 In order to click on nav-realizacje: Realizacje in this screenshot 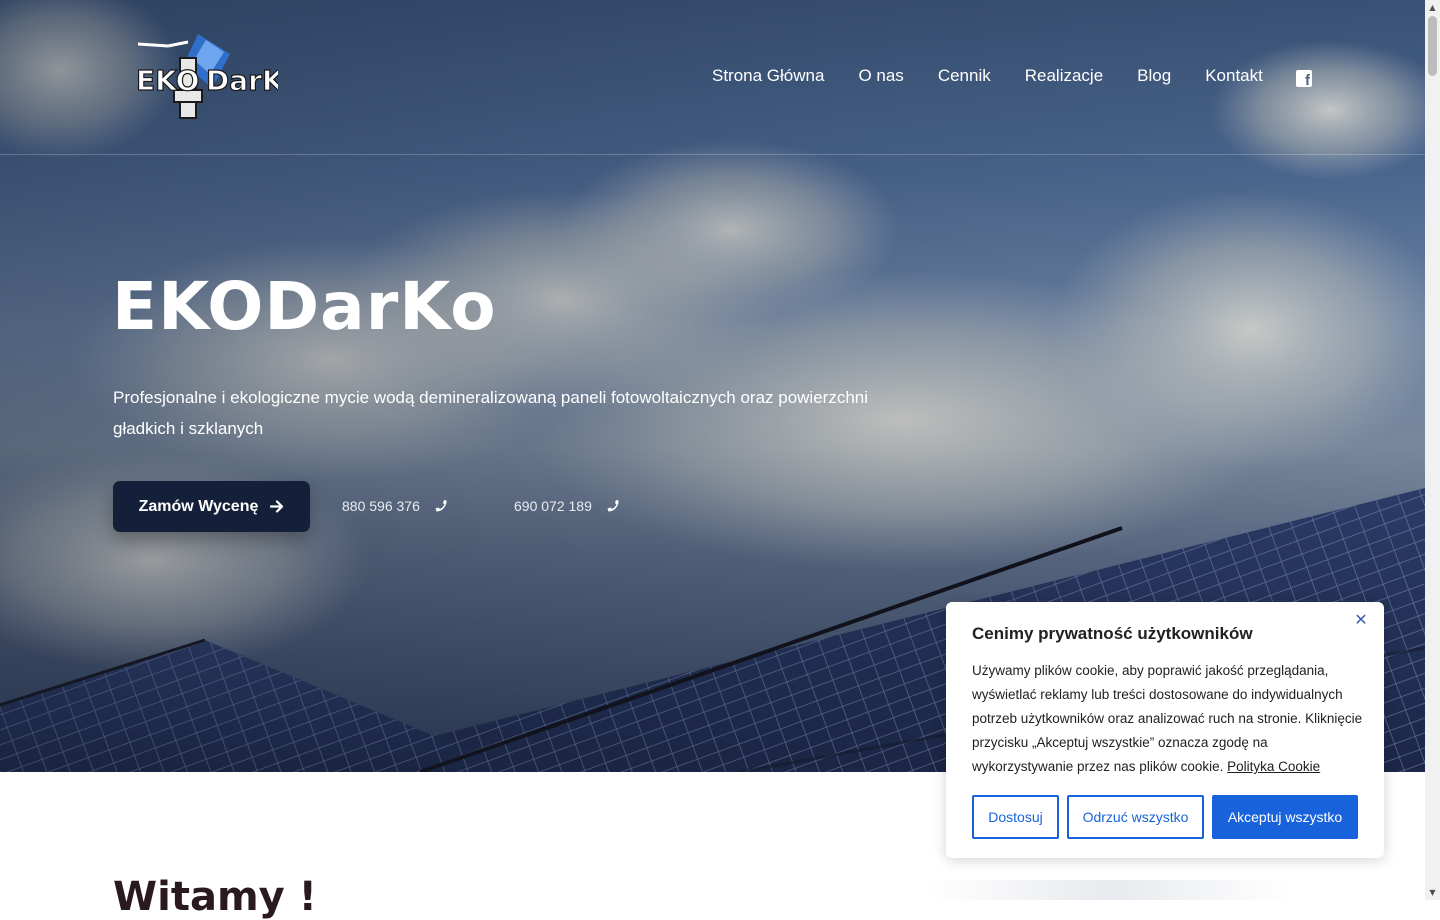, I will do `click(1064, 76)`.